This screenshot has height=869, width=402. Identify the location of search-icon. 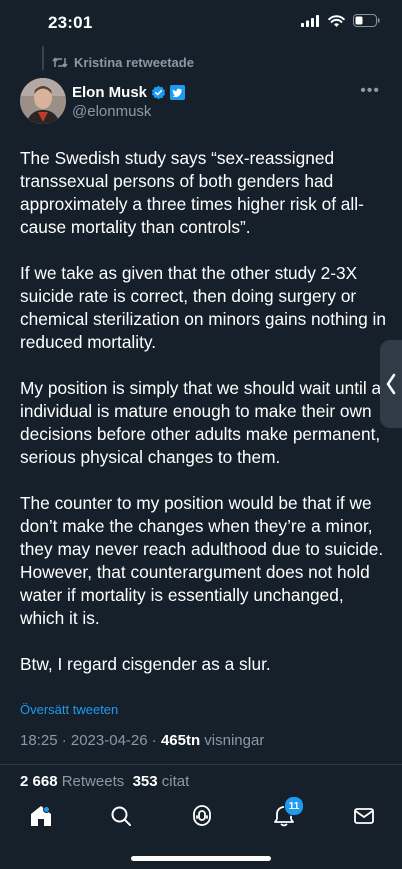
(121, 816).